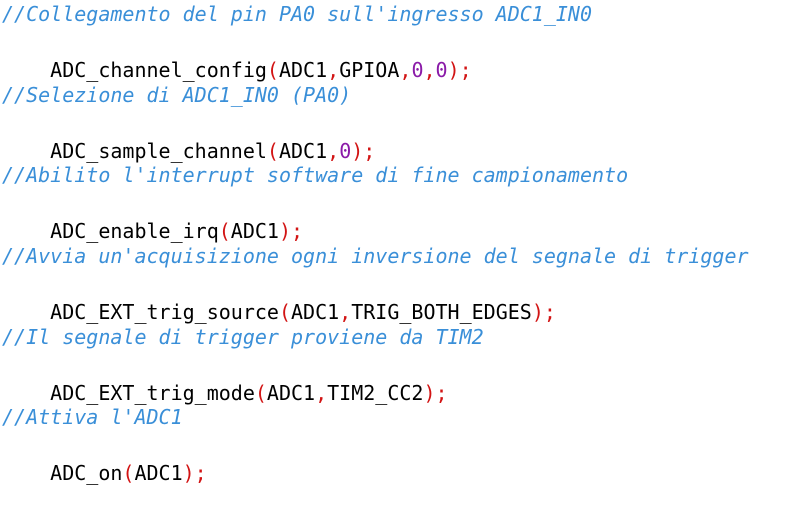 Image resolution: width=812 pixels, height=515 pixels. I want to click on comment-line: //Attiva l'ADC1, so click(92, 417).